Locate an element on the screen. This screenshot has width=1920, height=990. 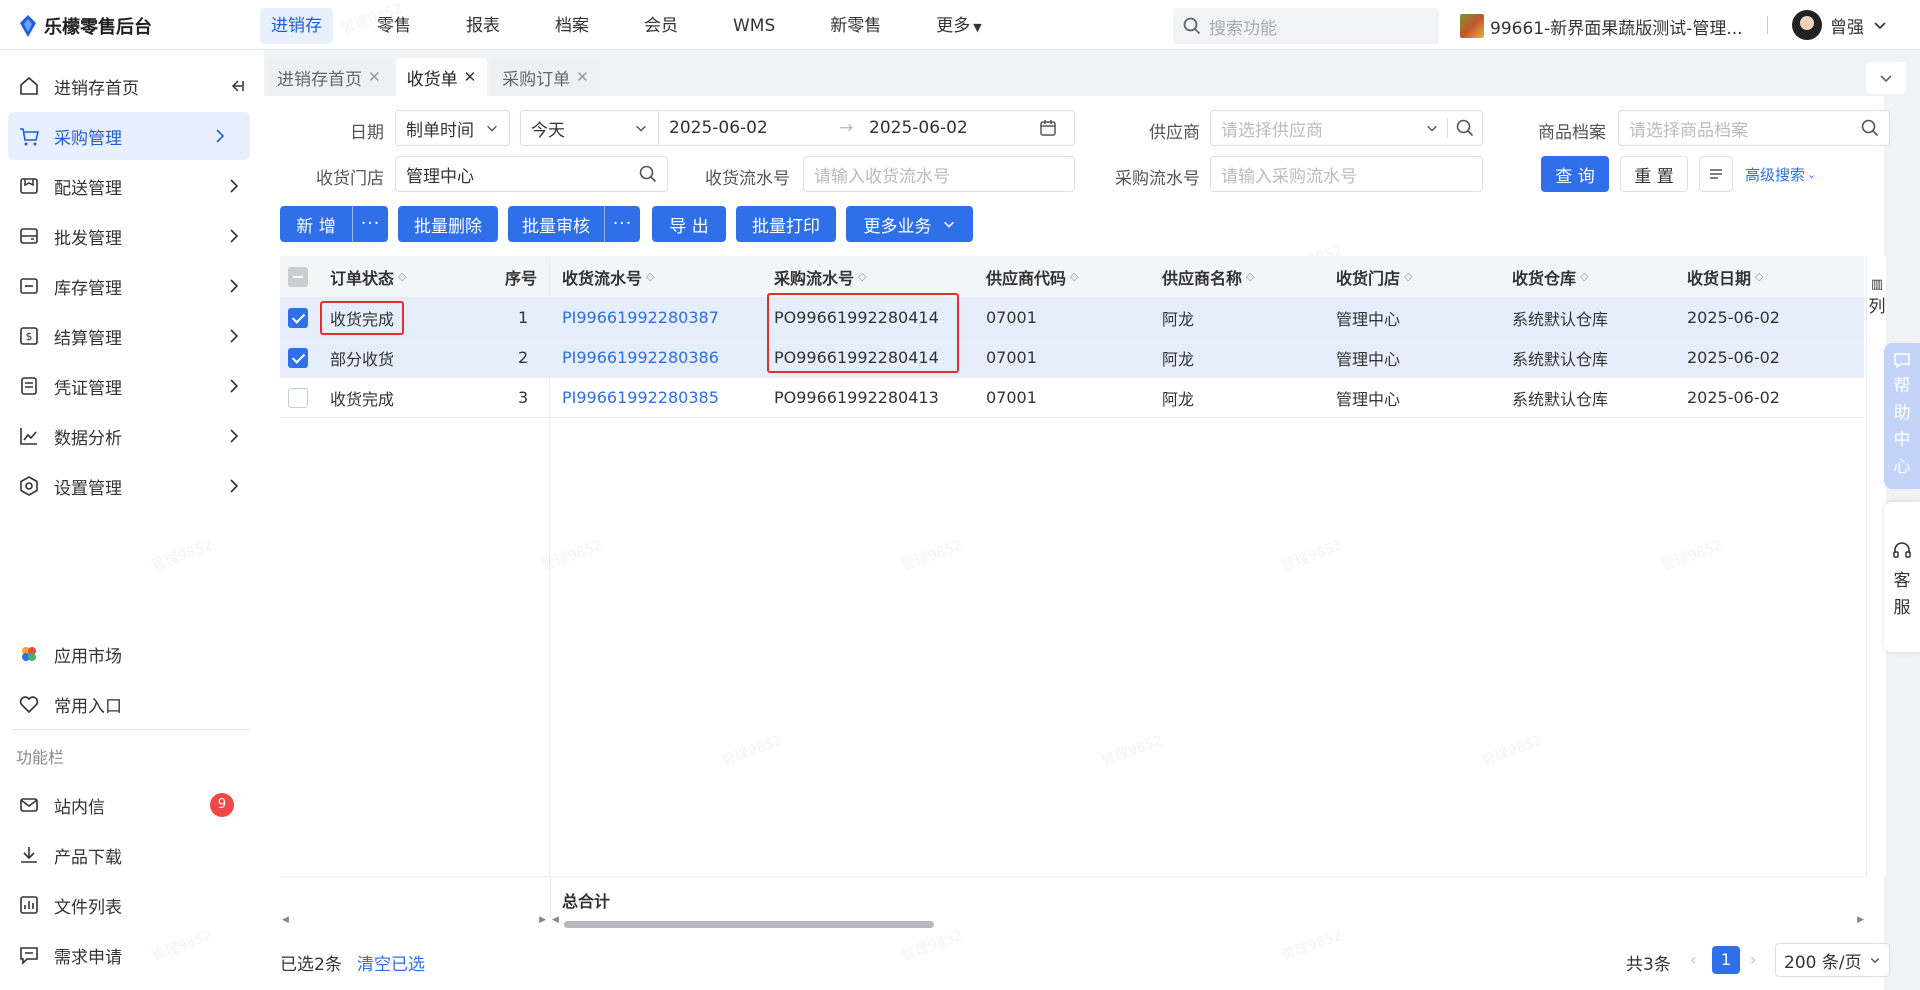
date-type-select: 制单时间 is located at coordinates (452, 128).